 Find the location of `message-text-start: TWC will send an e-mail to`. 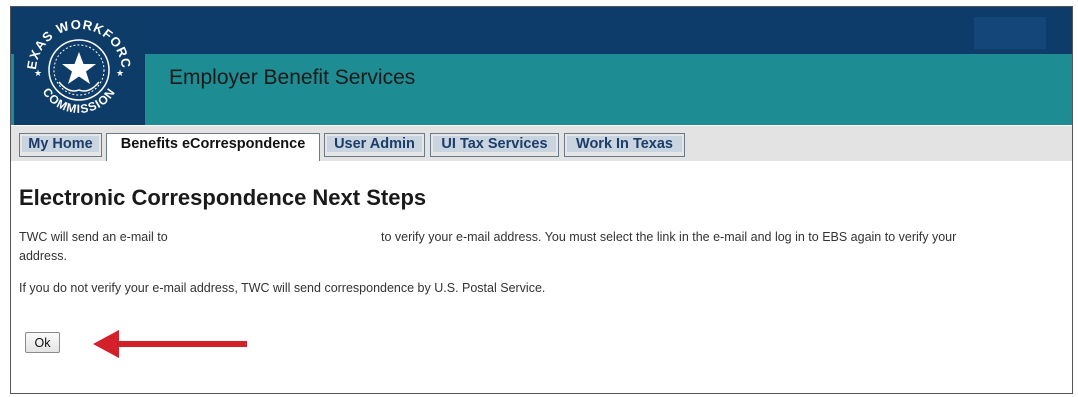

message-text-start: TWC will send an e-mail to is located at coordinates (93, 237).